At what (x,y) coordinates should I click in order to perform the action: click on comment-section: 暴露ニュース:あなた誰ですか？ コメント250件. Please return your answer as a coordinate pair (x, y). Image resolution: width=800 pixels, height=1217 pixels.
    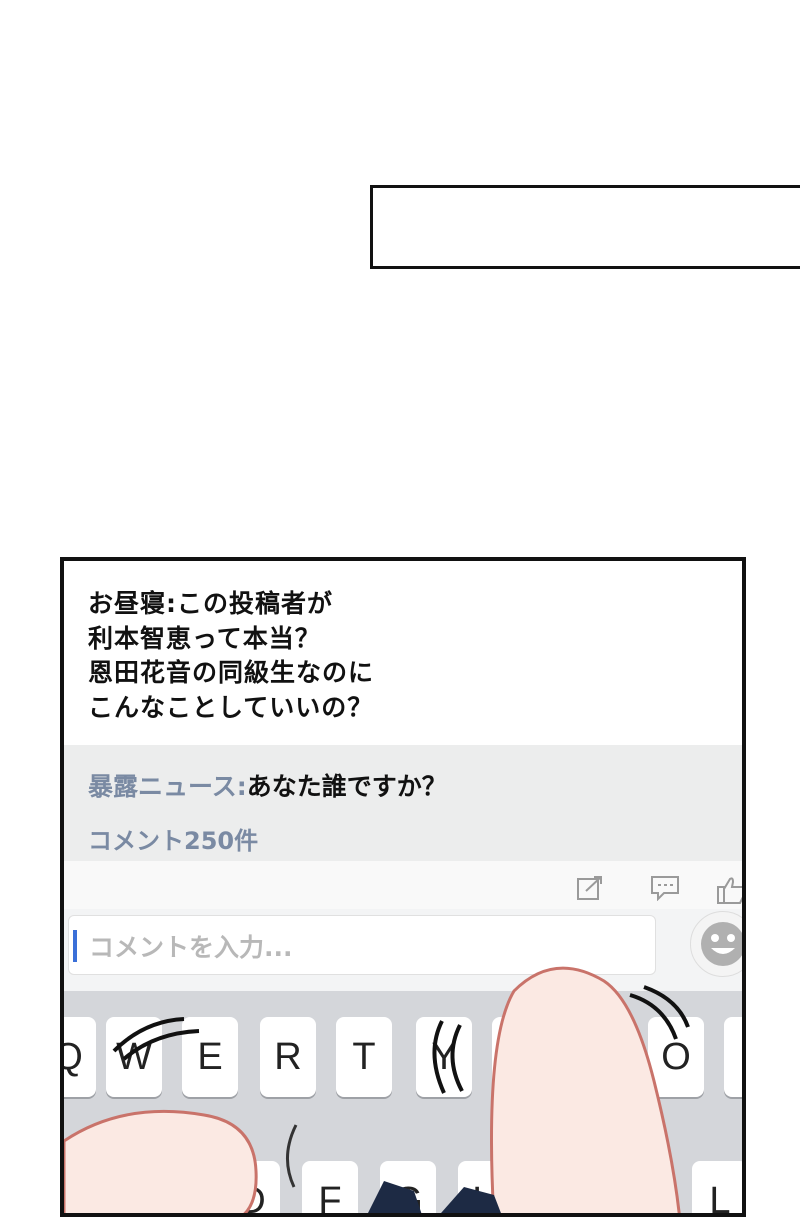
    Looking at the image, I should click on (403, 803).